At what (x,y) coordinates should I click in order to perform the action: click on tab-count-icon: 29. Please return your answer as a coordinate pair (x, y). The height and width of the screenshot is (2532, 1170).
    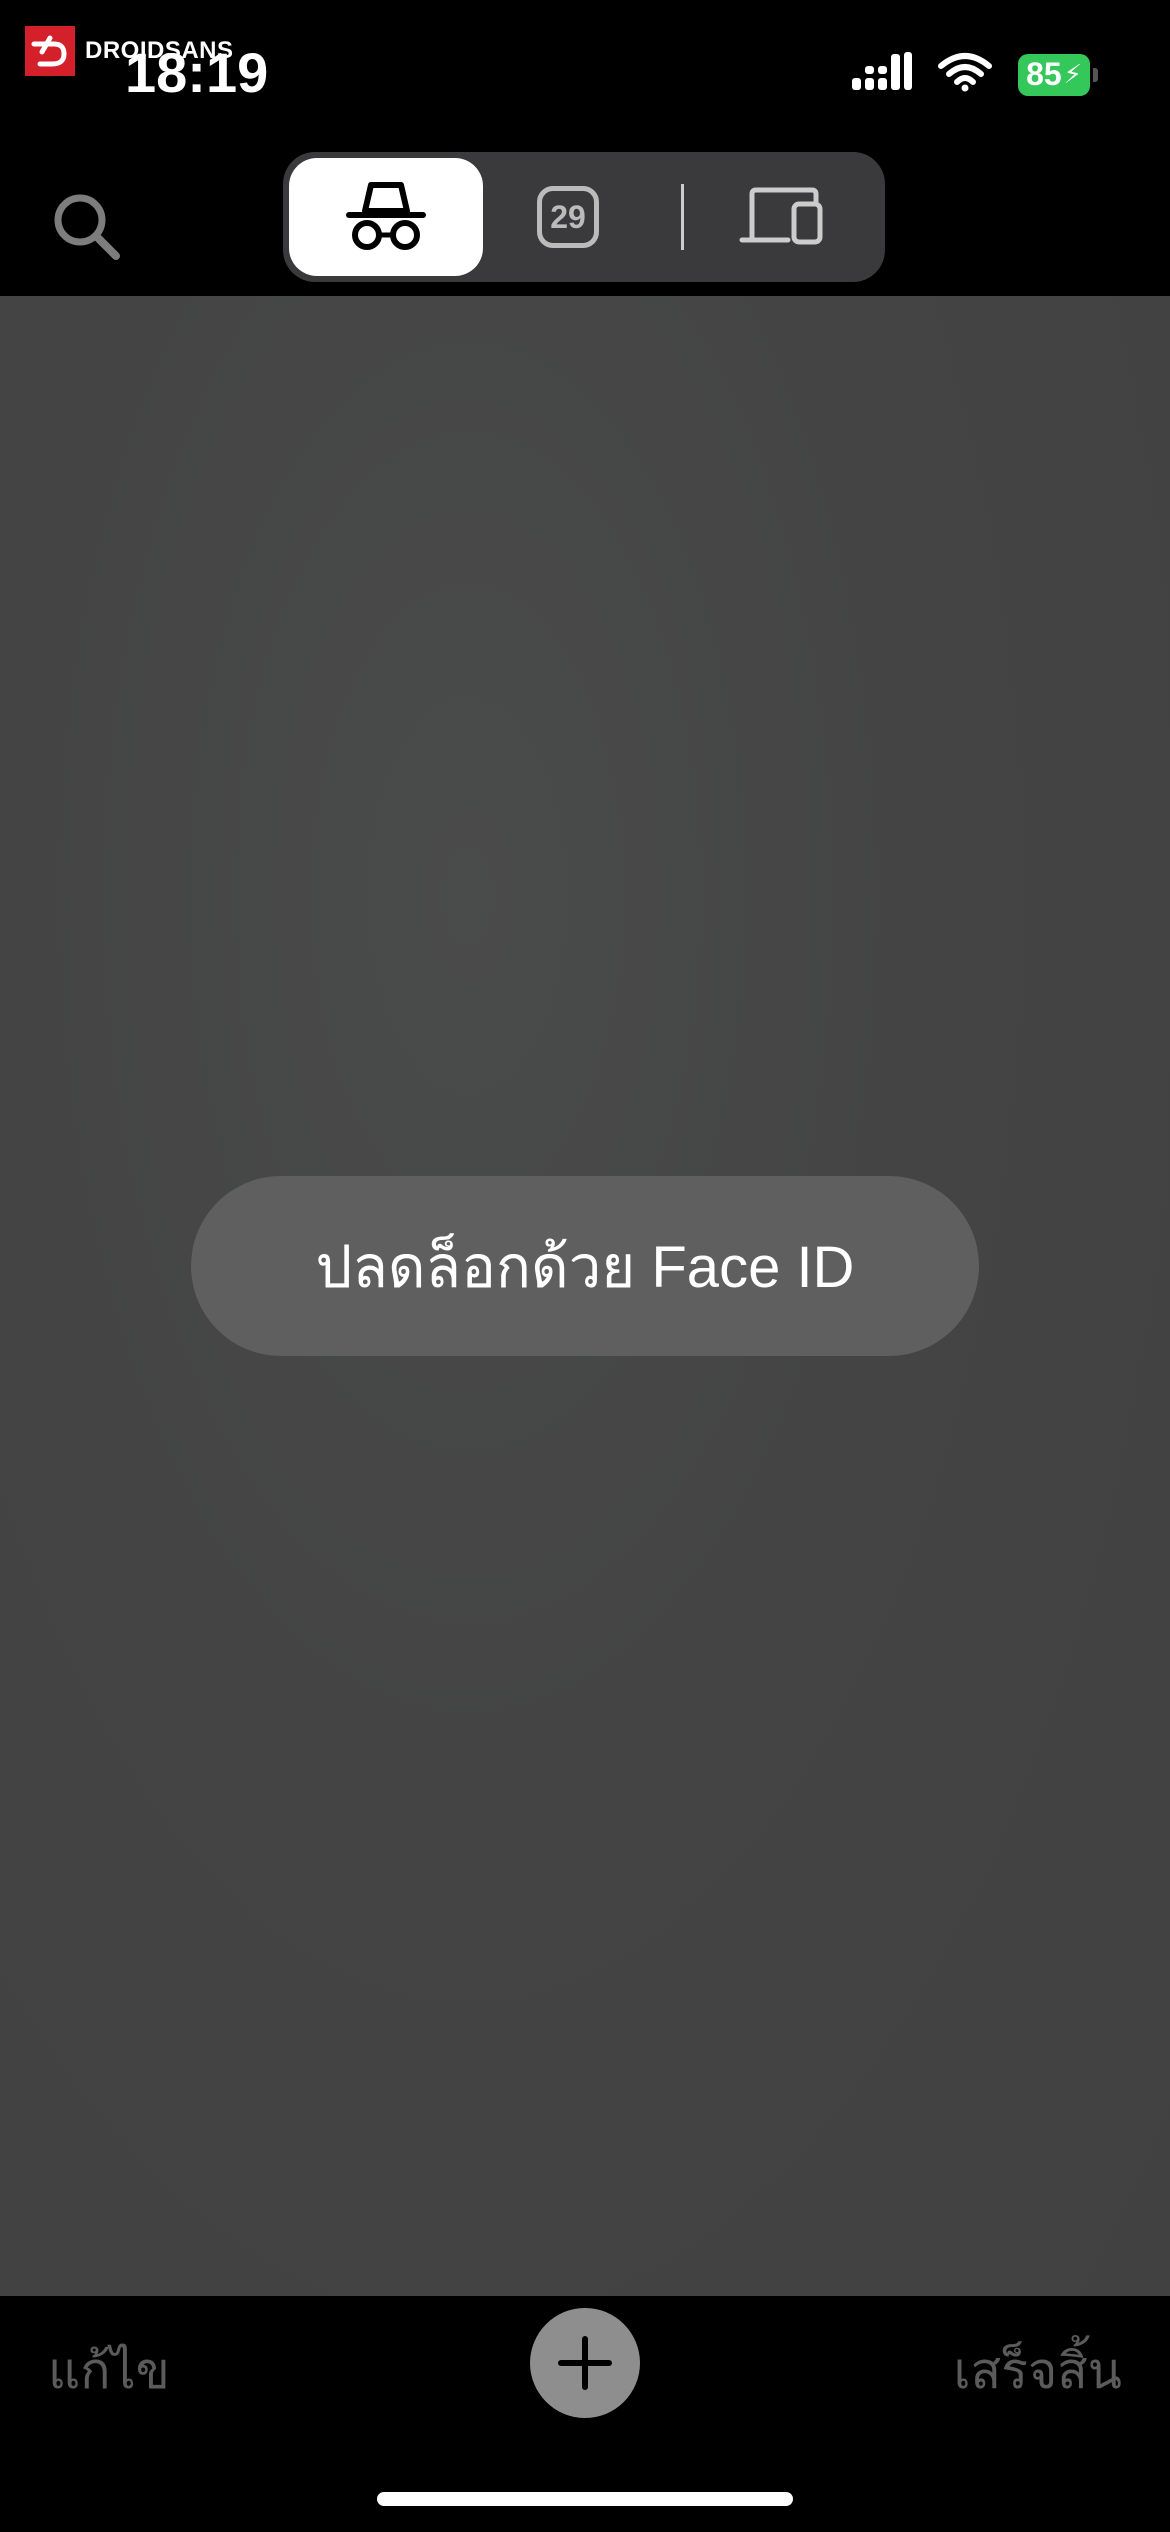
    Looking at the image, I should click on (568, 217).